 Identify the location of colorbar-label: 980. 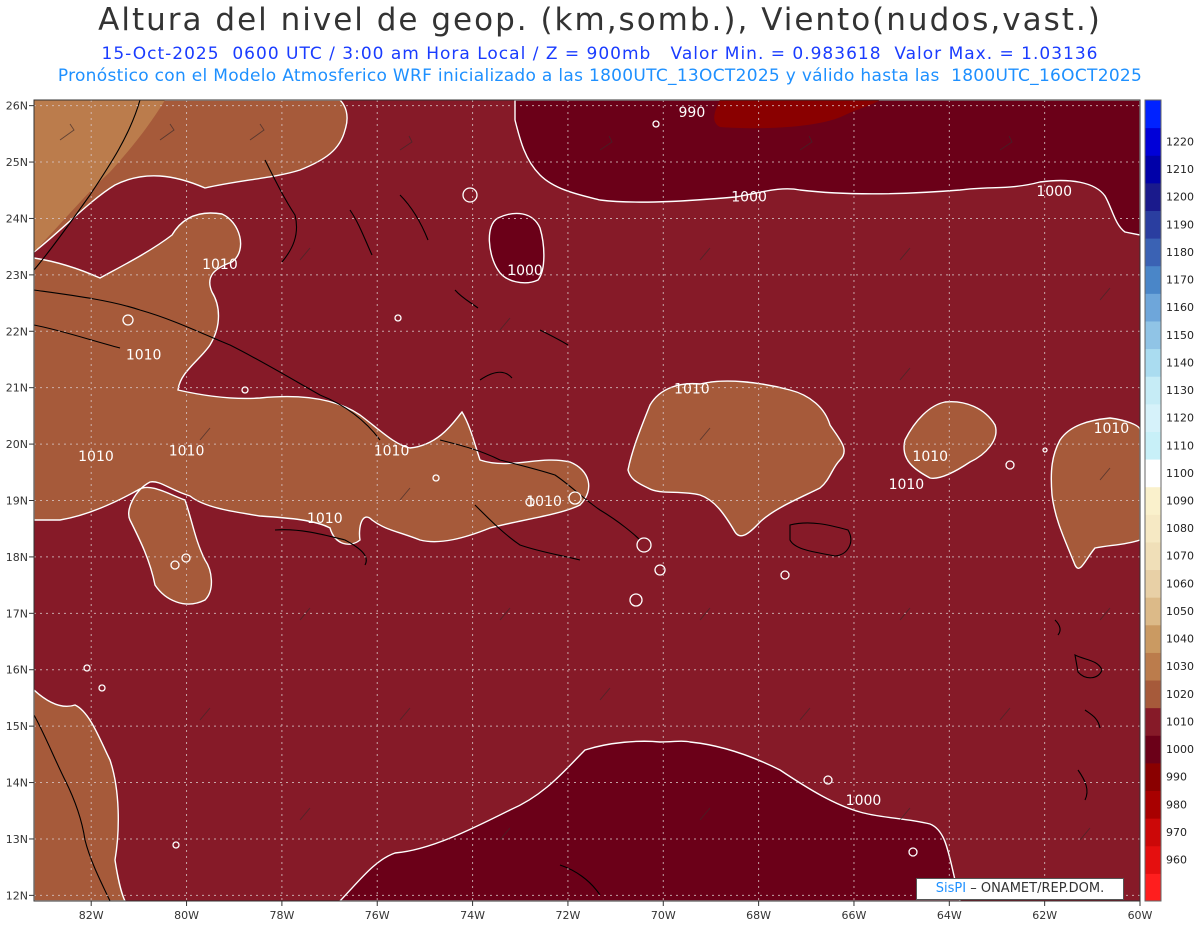
(1176, 804).